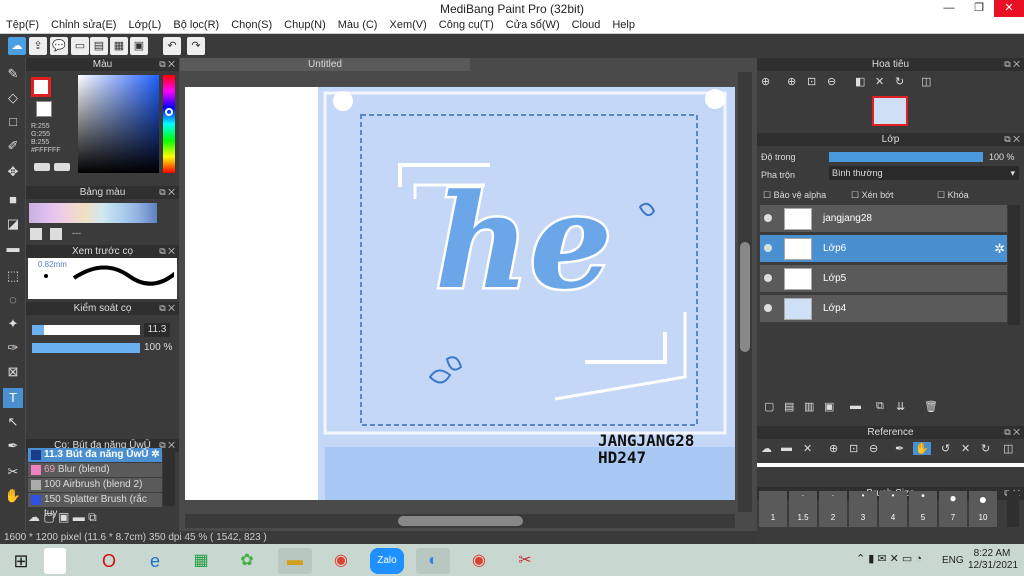 The image size is (1024, 576). I want to click on new-layer-icon: ▢, so click(769, 406).